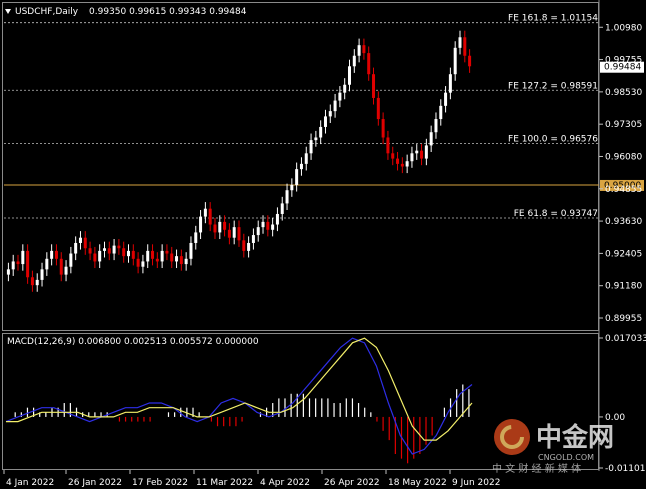 Image resolution: width=646 pixels, height=489 pixels. Describe the element at coordinates (622, 68) in the screenshot. I see `current-price-label: 0.99484` at that location.